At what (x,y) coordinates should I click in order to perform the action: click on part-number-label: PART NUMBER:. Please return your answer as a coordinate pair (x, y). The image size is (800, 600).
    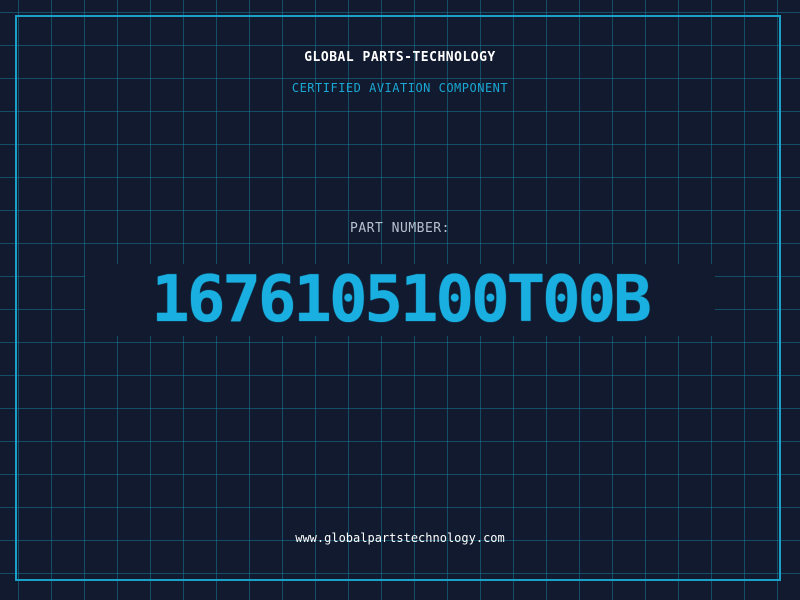
    Looking at the image, I should click on (400, 228).